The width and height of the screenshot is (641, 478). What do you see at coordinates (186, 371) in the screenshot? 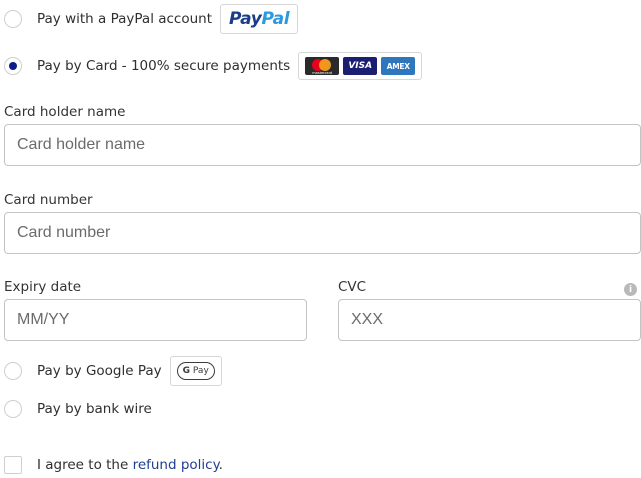
I see `google-pay-logo-g: G` at bounding box center [186, 371].